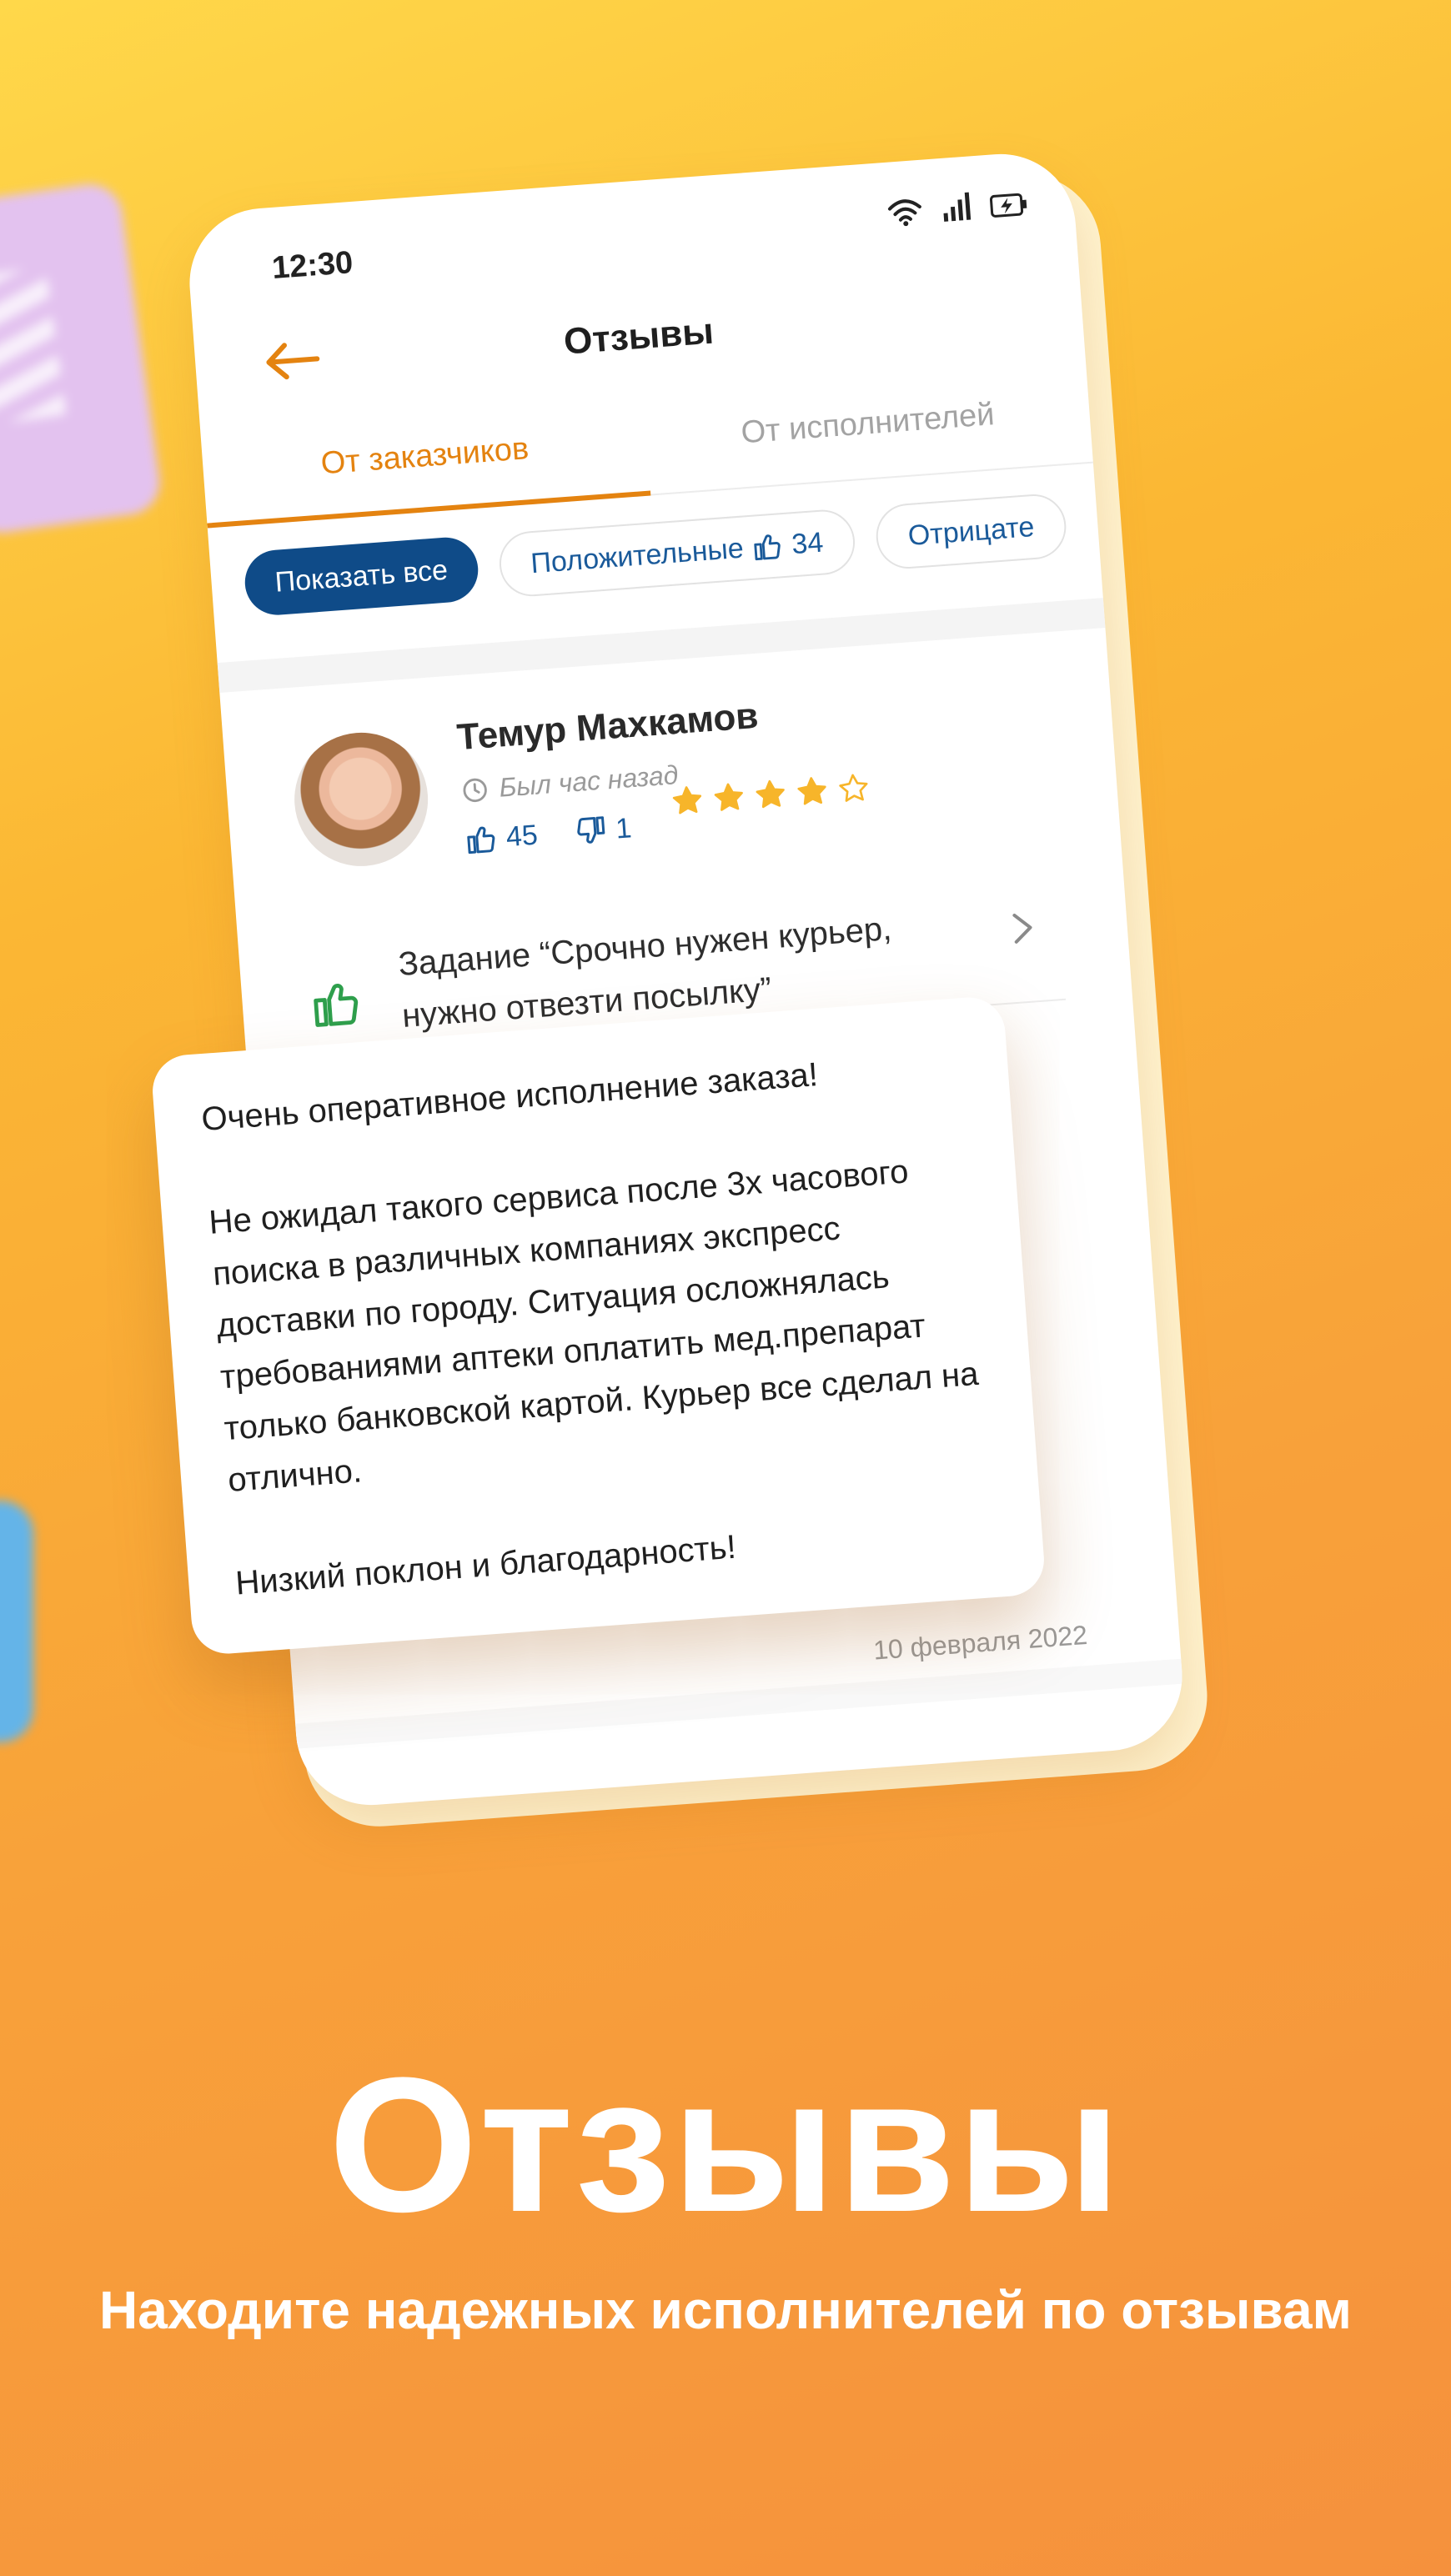 The height and width of the screenshot is (2576, 1451). Describe the element at coordinates (336, 1005) in the screenshot. I see `positive-thumbs-up-icon` at that location.